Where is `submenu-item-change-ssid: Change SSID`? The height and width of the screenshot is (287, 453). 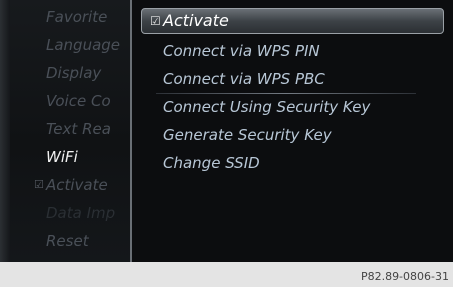 submenu-item-change-ssid: Change SSID is located at coordinates (211, 163).